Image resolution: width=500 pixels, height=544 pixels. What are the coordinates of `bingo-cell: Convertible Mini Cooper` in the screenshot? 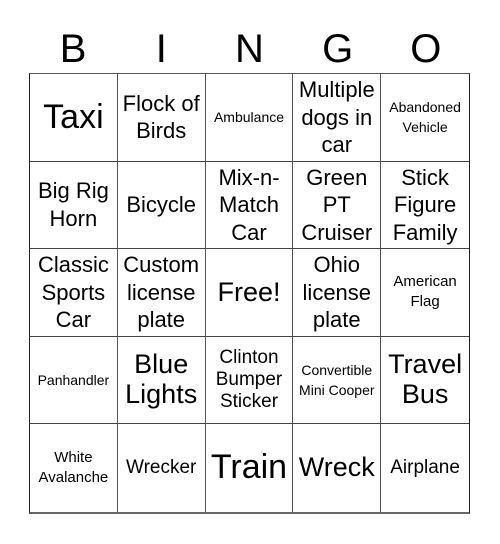 It's located at (337, 380).